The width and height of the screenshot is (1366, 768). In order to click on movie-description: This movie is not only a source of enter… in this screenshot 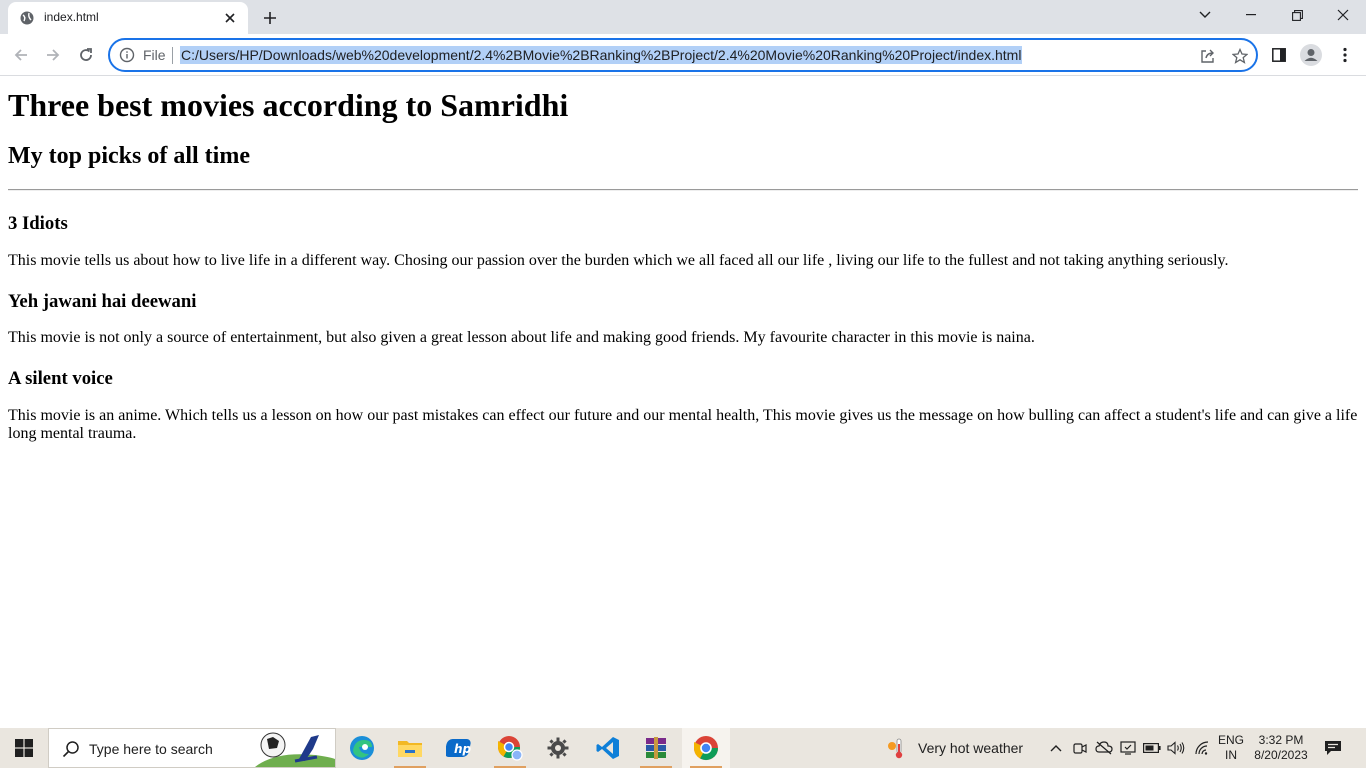, I will do `click(521, 337)`.